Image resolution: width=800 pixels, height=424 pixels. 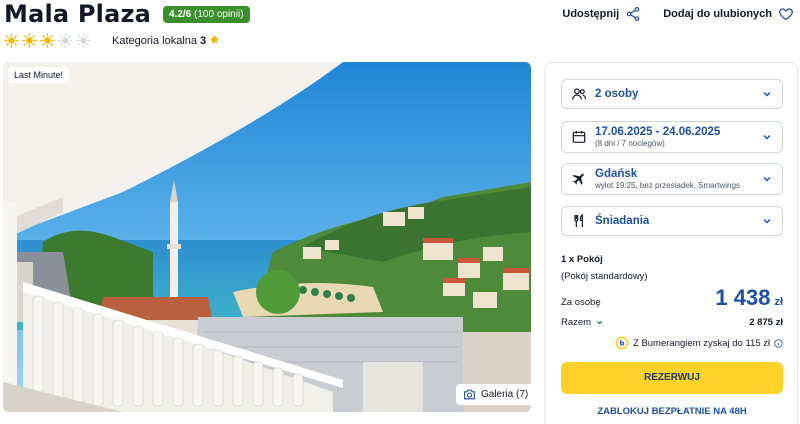 I want to click on category-label: Kategoria lokalna, so click(x=155, y=41).